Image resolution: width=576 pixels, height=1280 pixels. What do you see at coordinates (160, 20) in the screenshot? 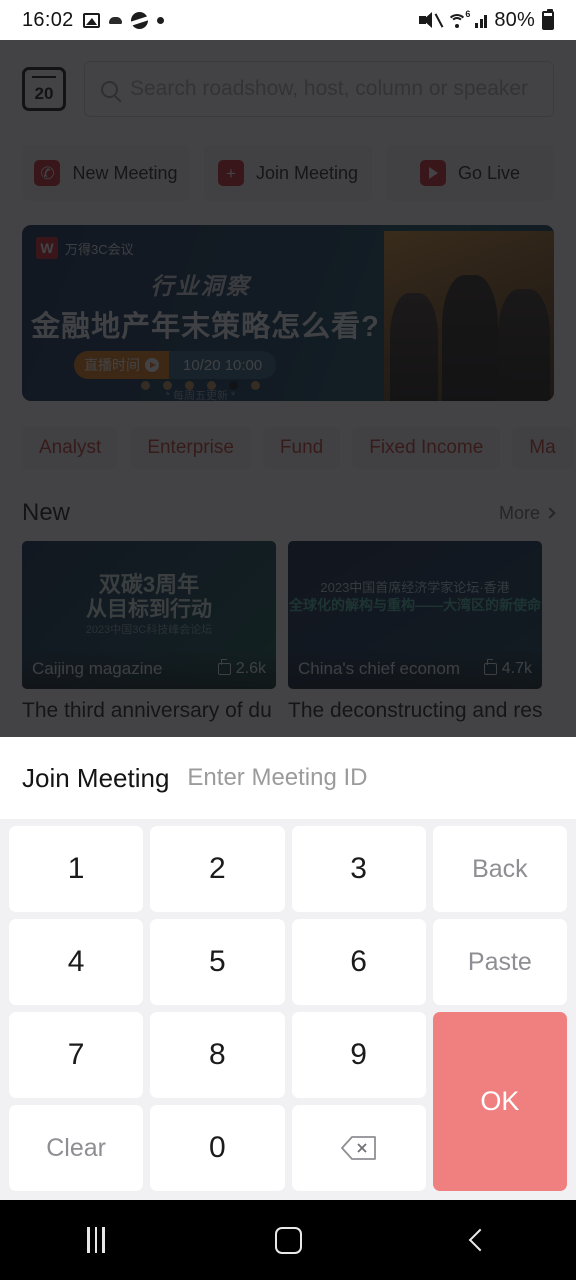
I see `dot-icon` at bounding box center [160, 20].